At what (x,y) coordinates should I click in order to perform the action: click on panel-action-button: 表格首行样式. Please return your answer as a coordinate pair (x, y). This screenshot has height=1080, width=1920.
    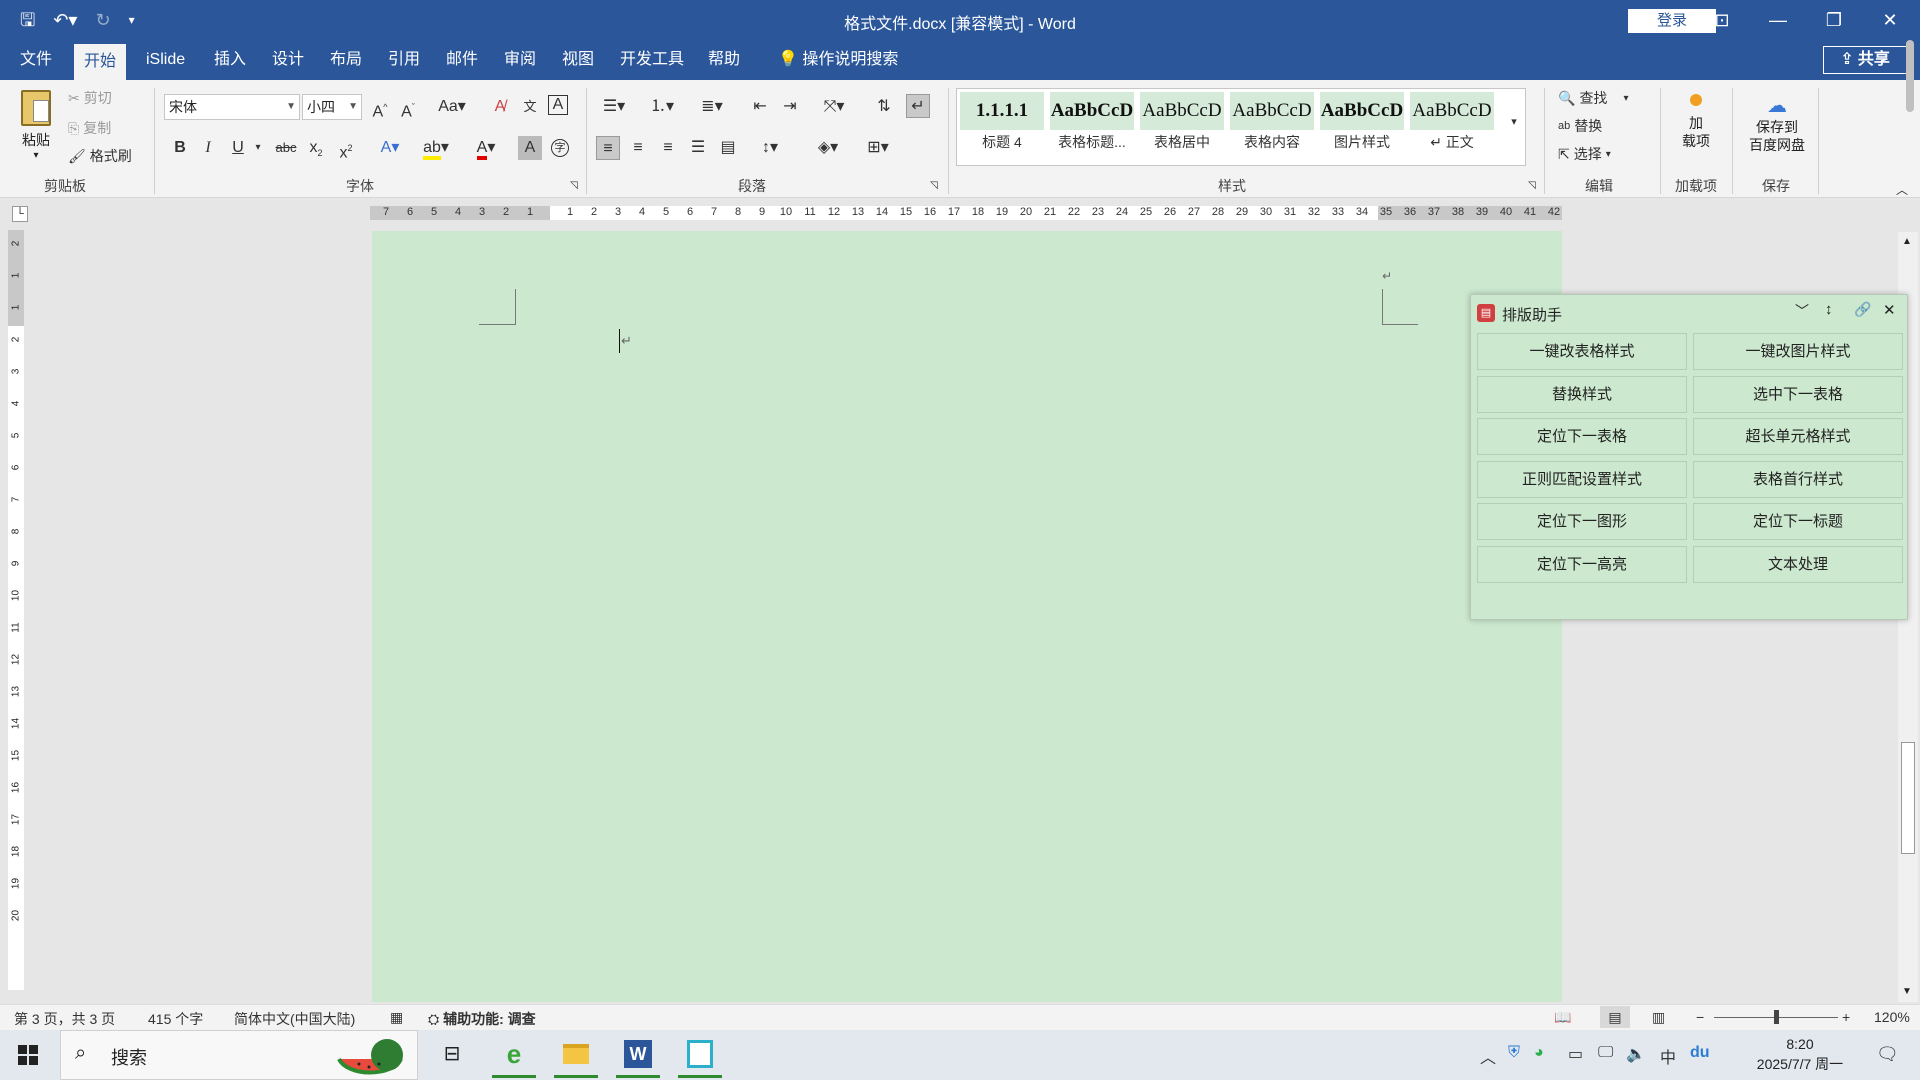
    Looking at the image, I should click on (1798, 479).